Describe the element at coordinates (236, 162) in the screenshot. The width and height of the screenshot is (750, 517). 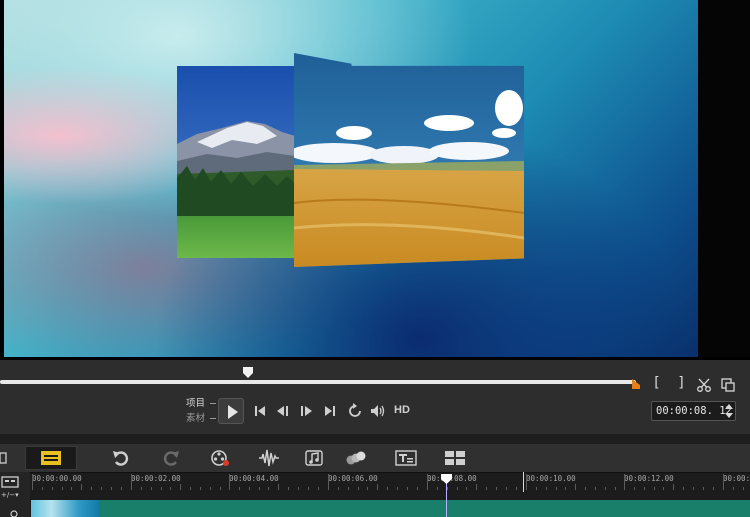
I see `mountain-landscape-photo` at that location.